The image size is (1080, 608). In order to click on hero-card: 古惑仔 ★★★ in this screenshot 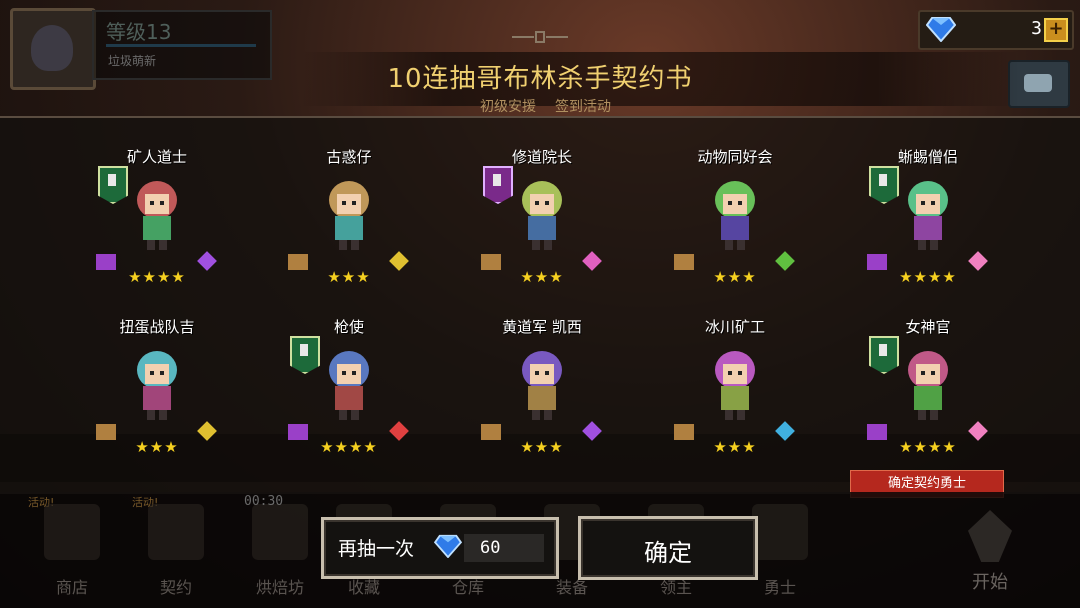, I will do `click(349, 222)`.